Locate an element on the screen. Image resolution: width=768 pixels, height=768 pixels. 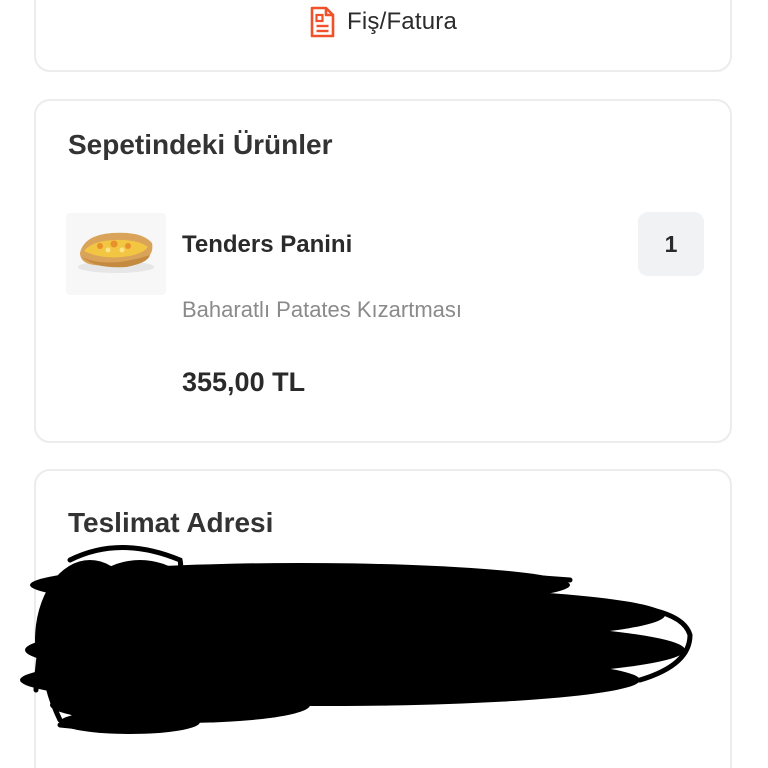
product-price: 355,00 TL is located at coordinates (244, 382).